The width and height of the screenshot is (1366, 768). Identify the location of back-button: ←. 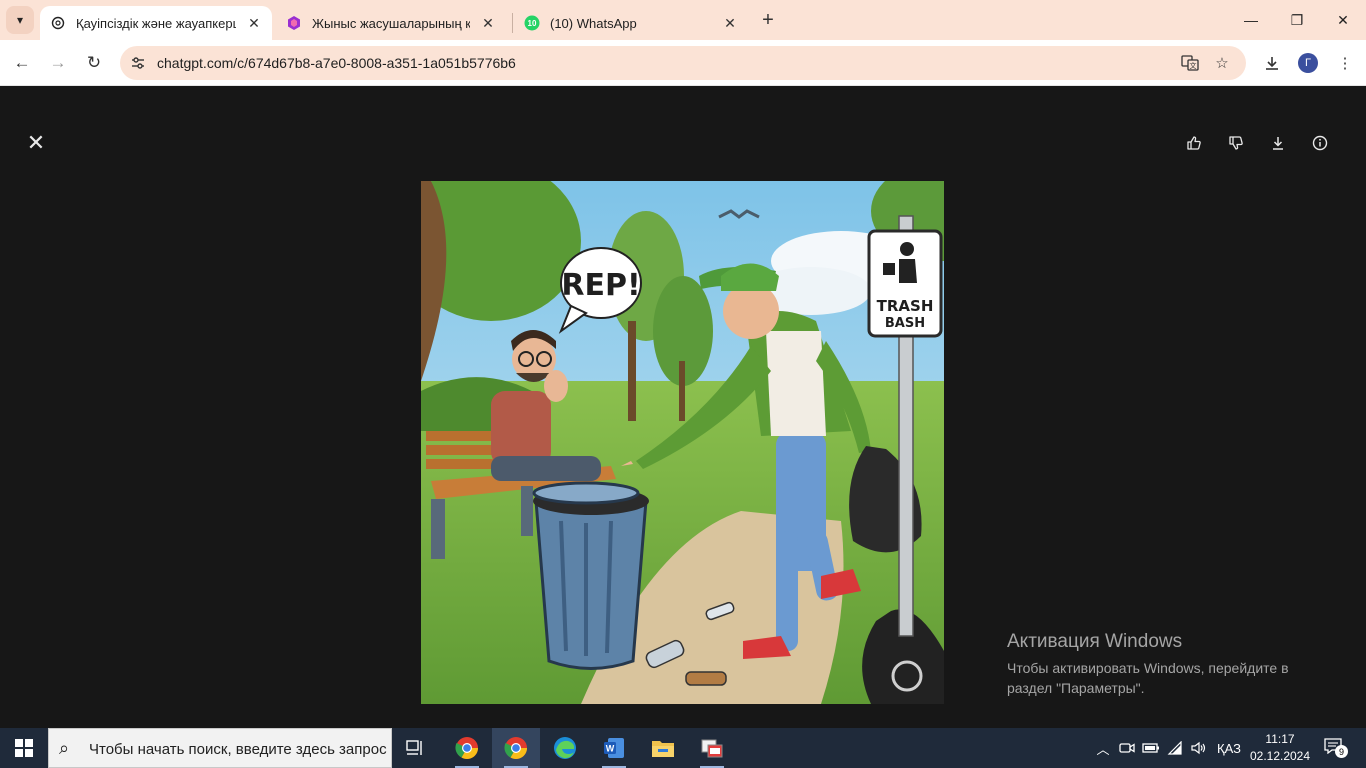
(22, 63).